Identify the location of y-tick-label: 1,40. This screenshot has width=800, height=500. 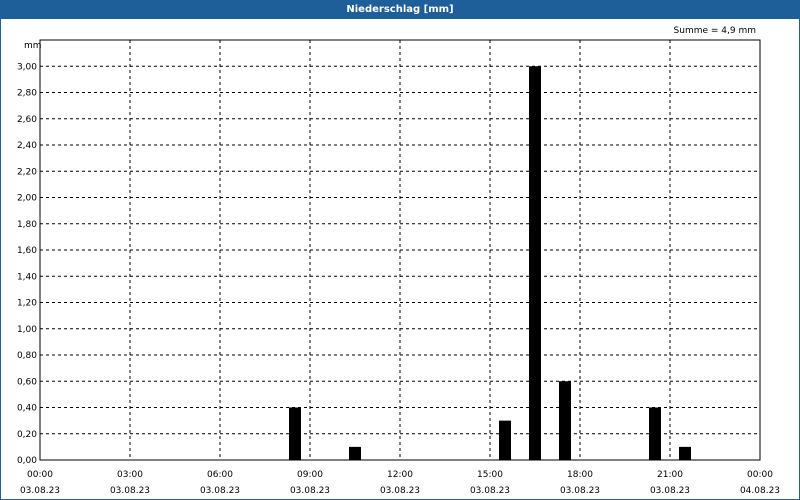
(27, 277).